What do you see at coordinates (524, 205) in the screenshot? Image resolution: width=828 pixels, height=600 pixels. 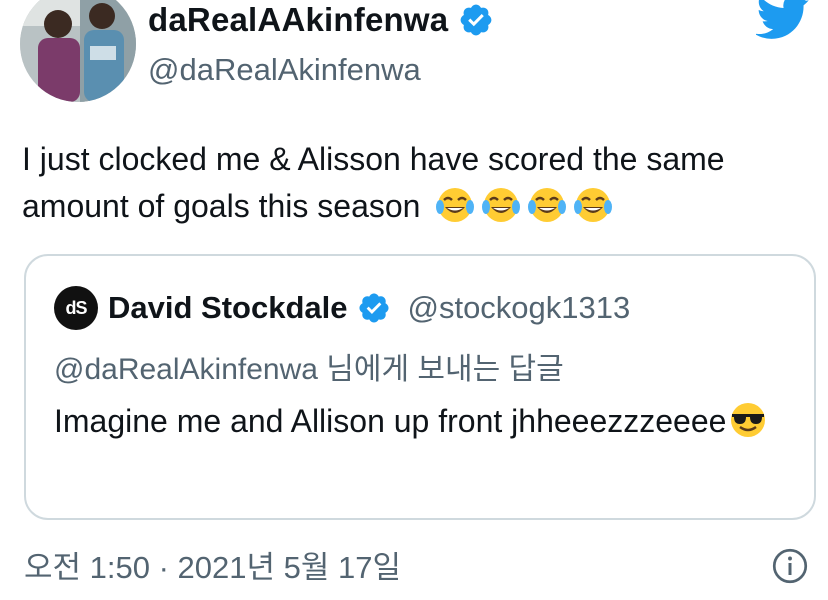 I see `tweet-emoji-row` at bounding box center [524, 205].